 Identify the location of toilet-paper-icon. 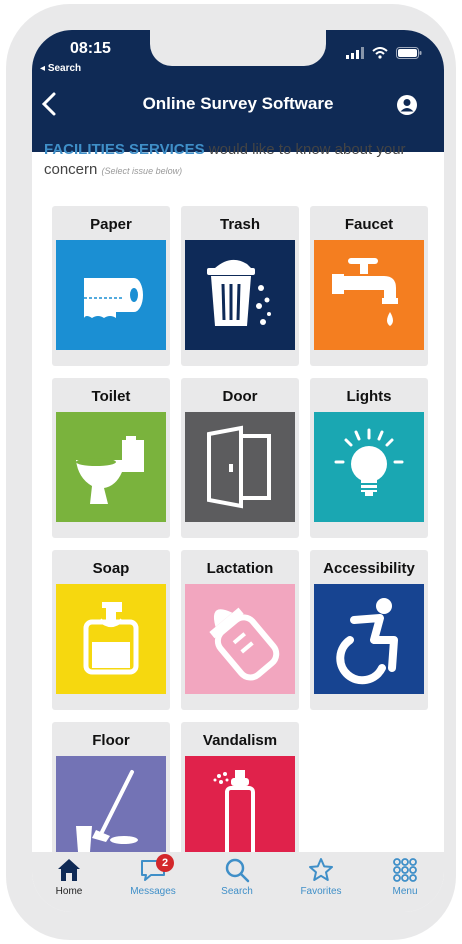
(111, 295).